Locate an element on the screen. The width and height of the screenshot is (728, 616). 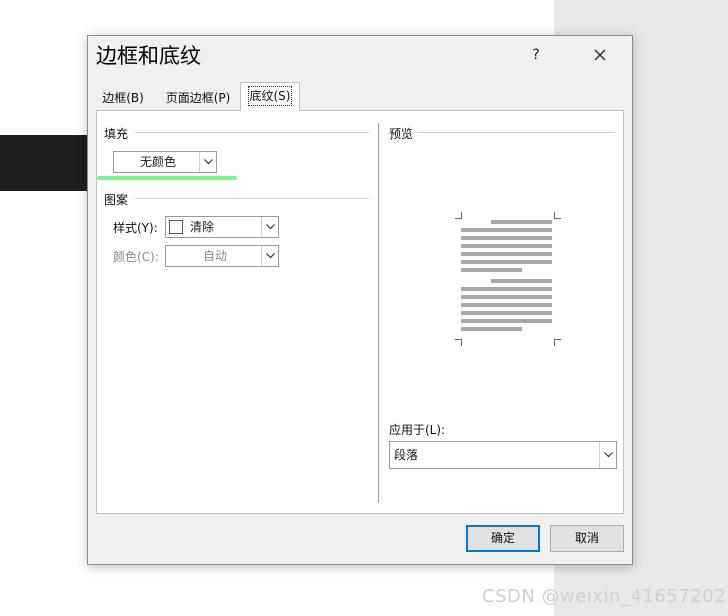
preview-corner-tl is located at coordinates (458, 215).